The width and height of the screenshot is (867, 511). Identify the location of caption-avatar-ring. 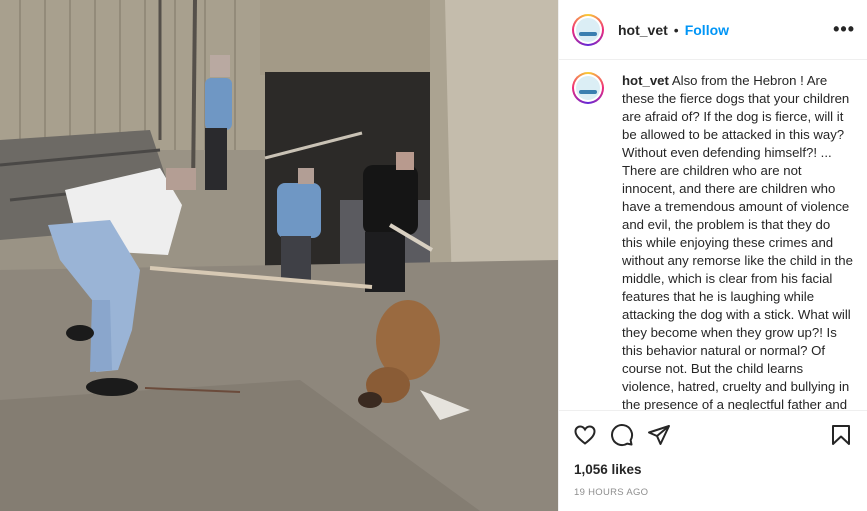
(588, 88).